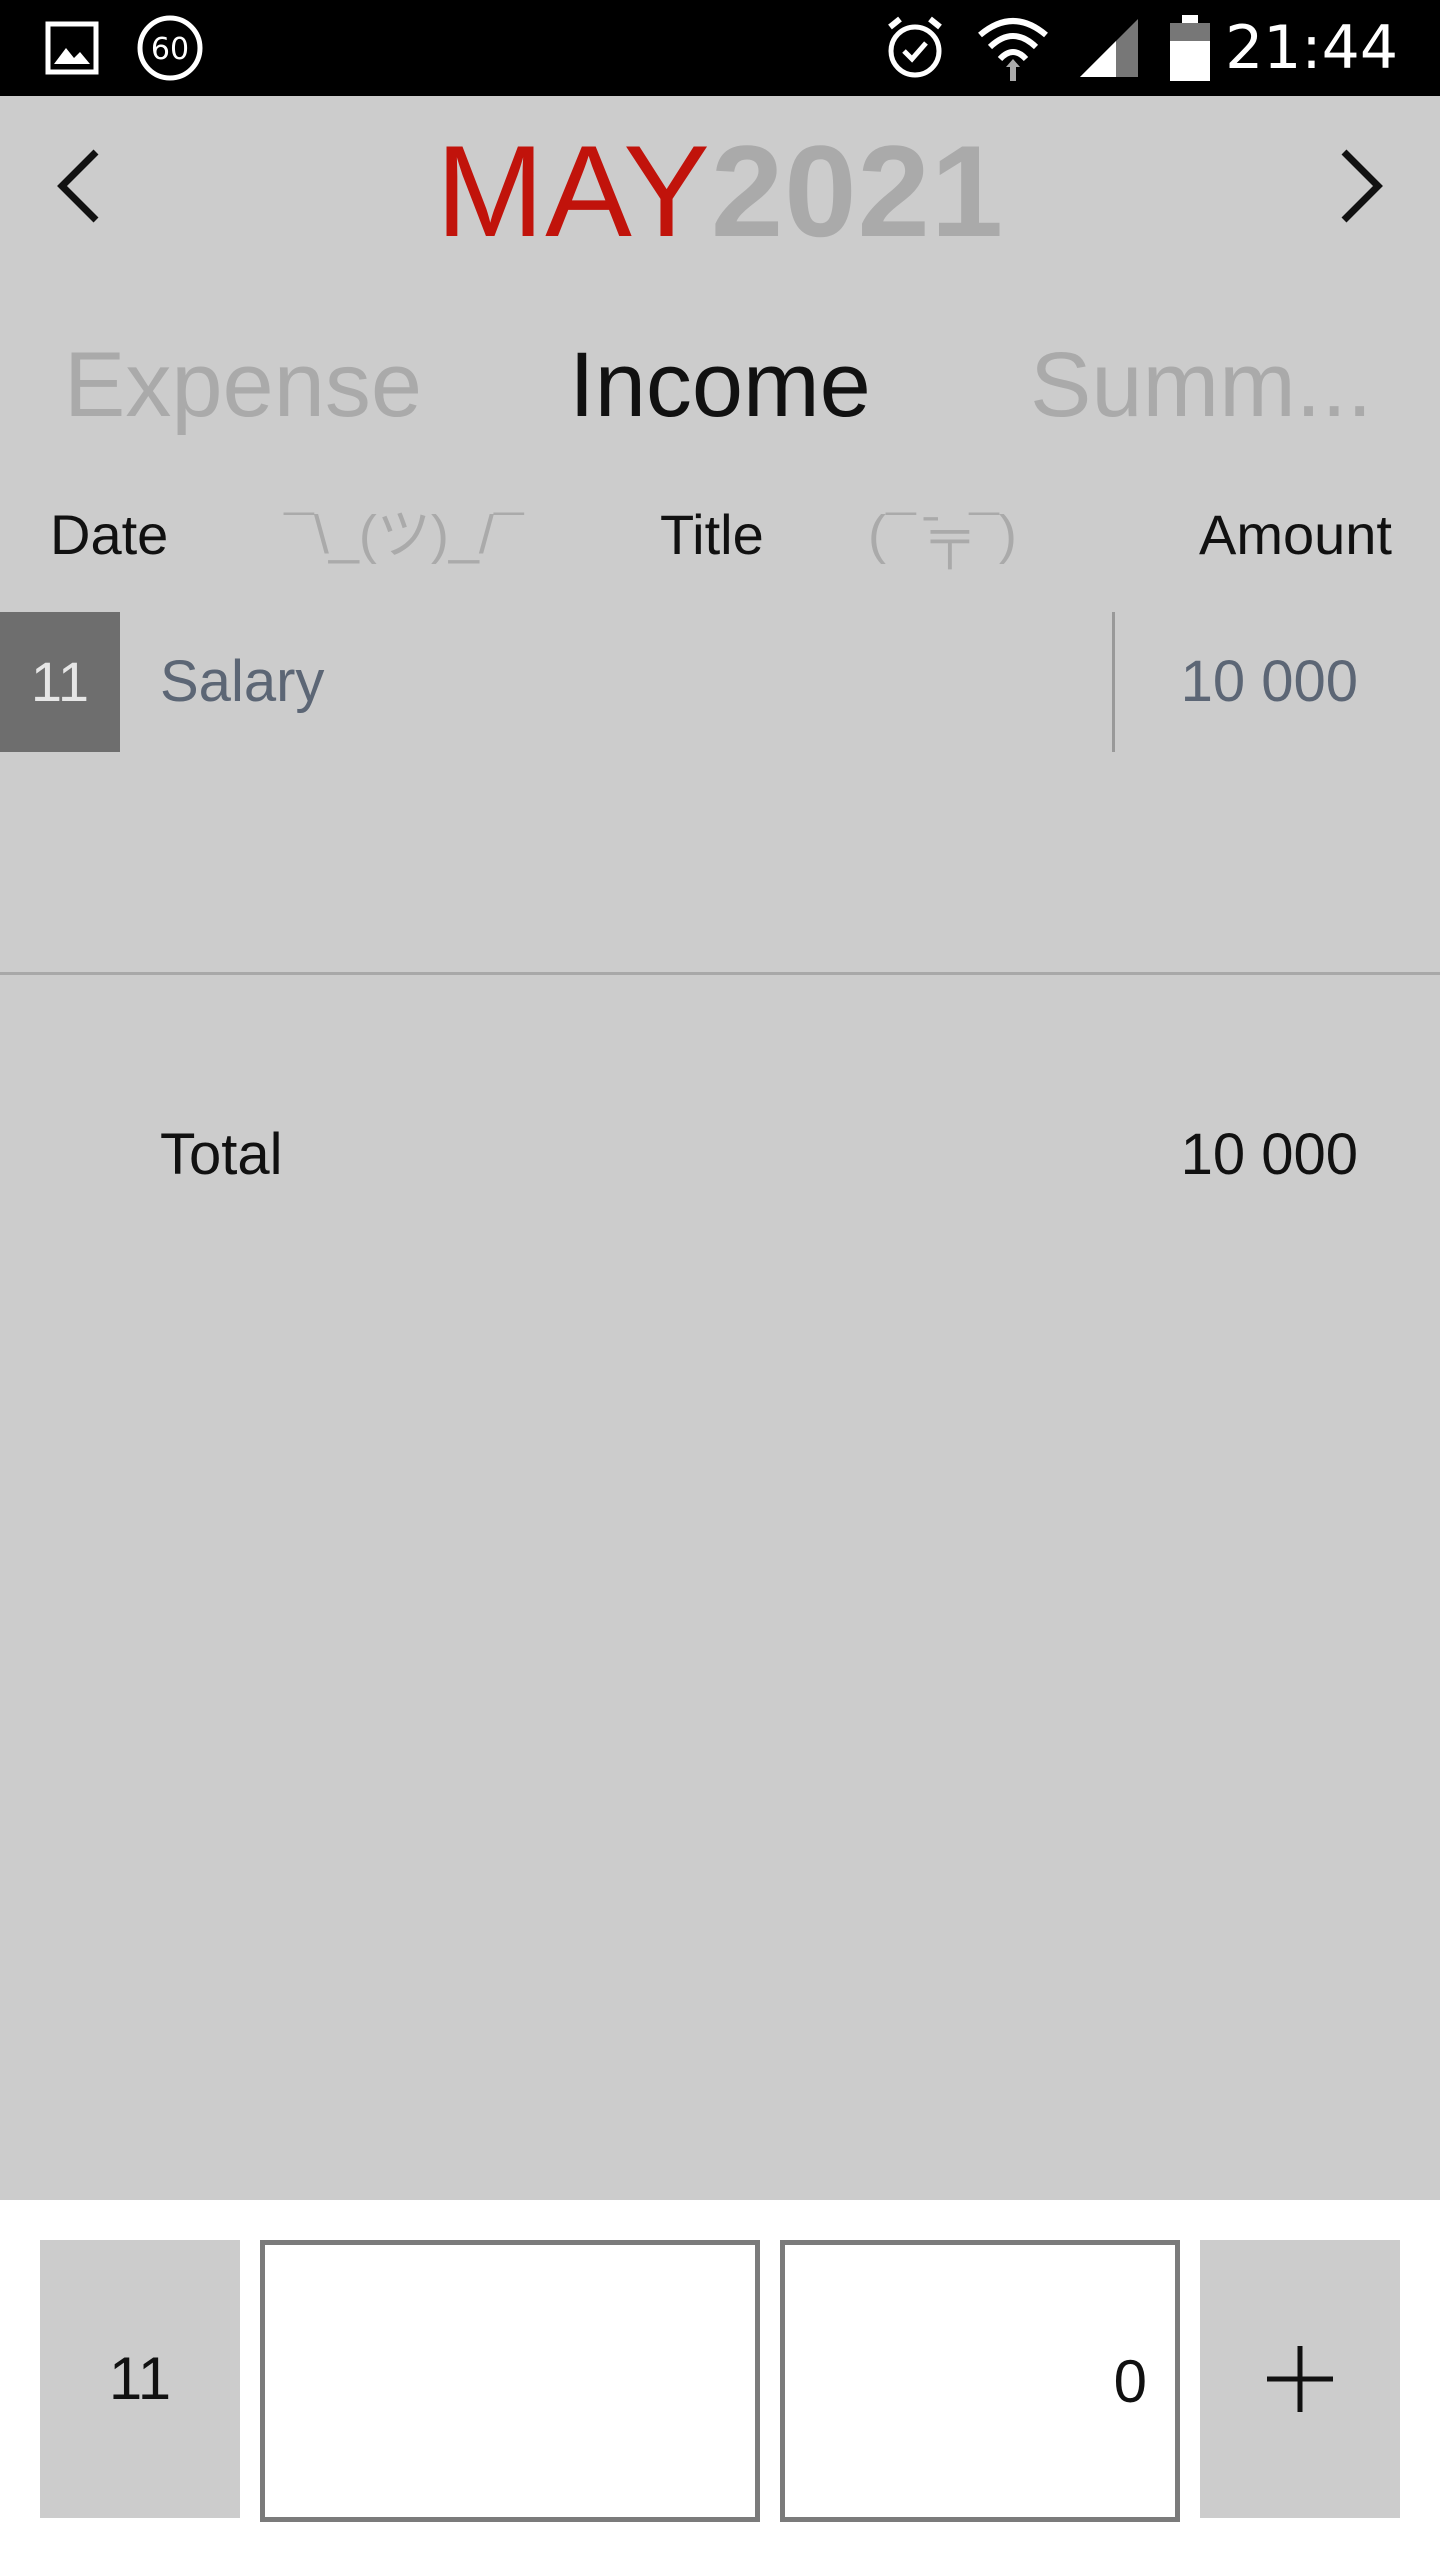 The height and width of the screenshot is (2560, 1440). I want to click on page-title: MAY2021, so click(720, 191).